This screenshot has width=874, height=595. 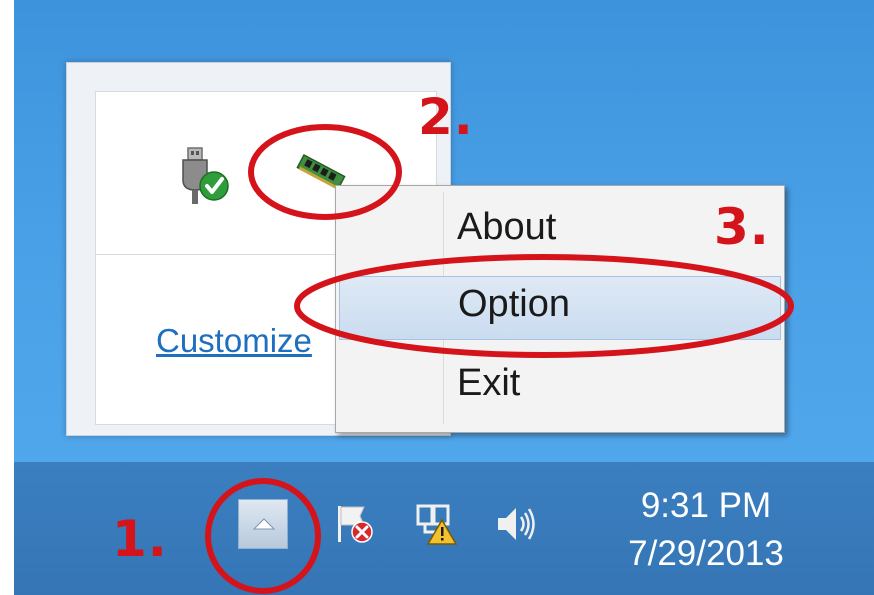 What do you see at coordinates (489, 383) in the screenshot?
I see `menu-item-label: Exit` at bounding box center [489, 383].